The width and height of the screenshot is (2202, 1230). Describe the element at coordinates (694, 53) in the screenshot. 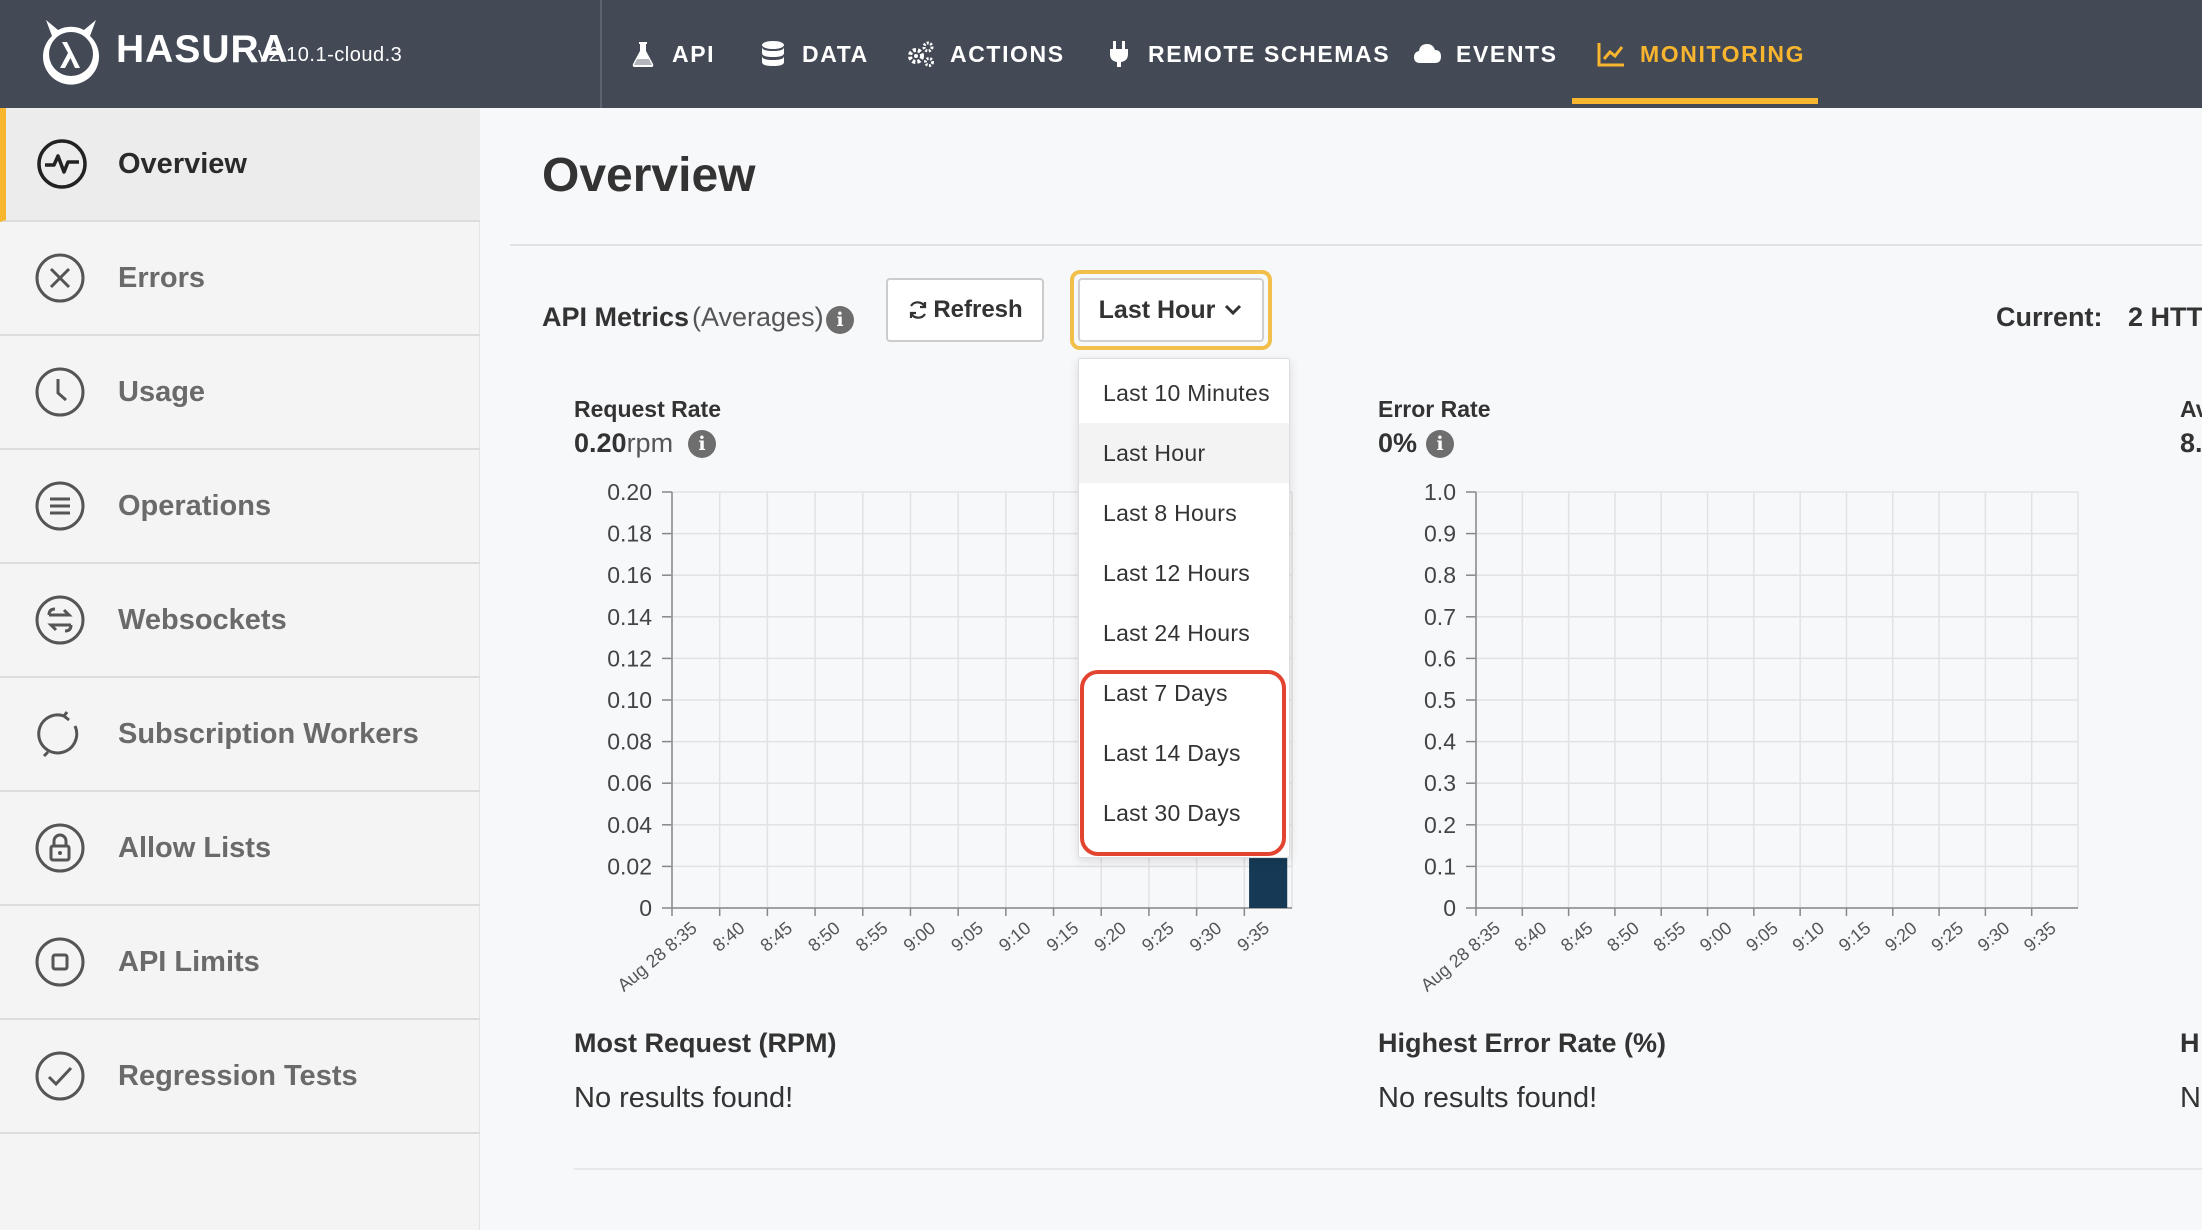

I see `nav-api-label: API` at that location.